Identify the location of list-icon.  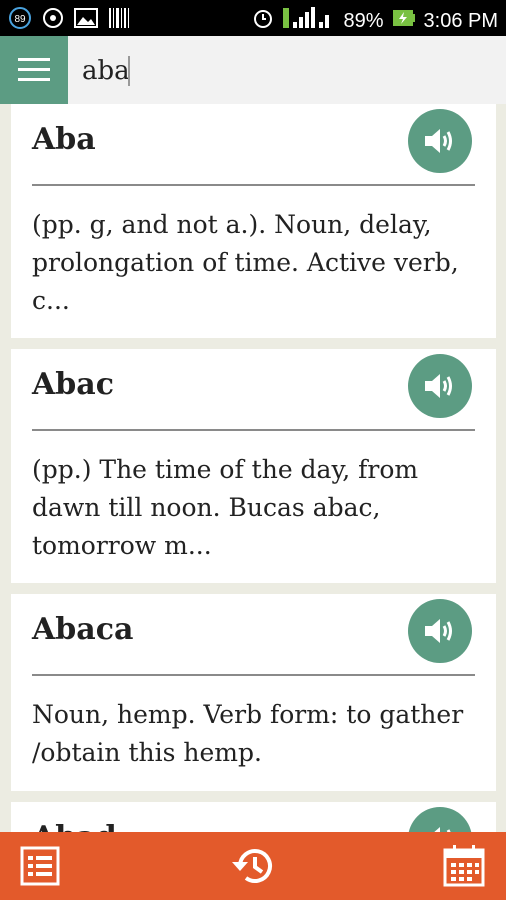
(40, 866).